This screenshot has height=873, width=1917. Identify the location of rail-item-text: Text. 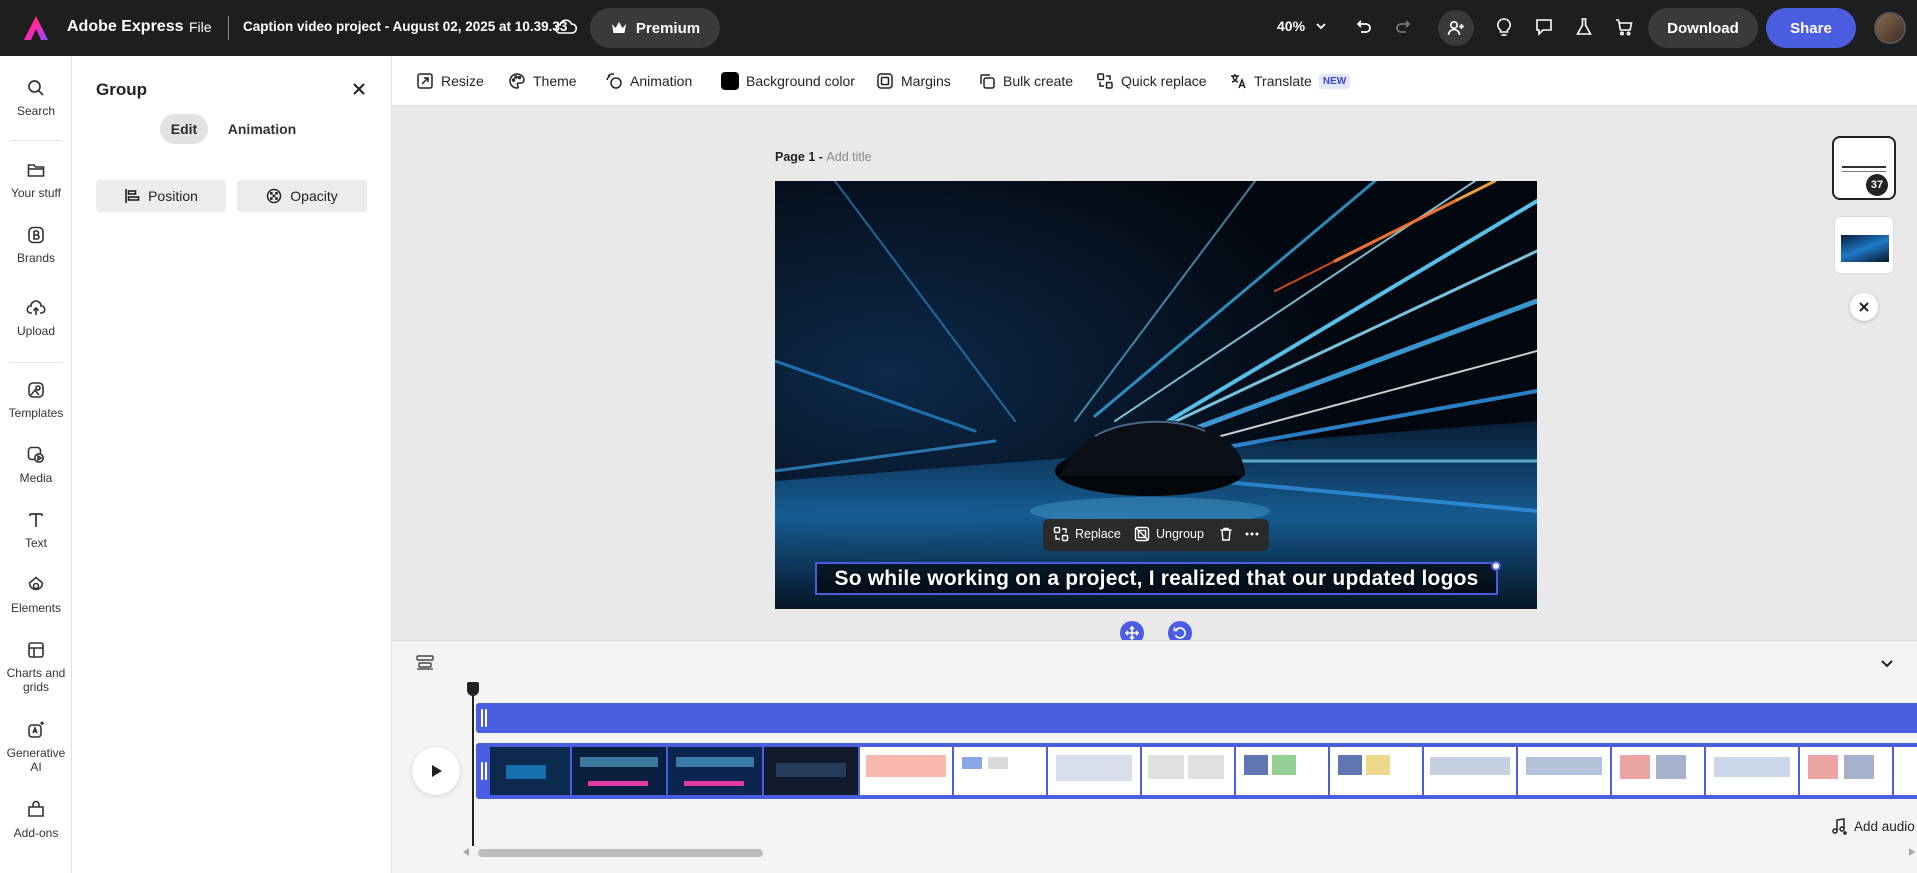
(36, 530).